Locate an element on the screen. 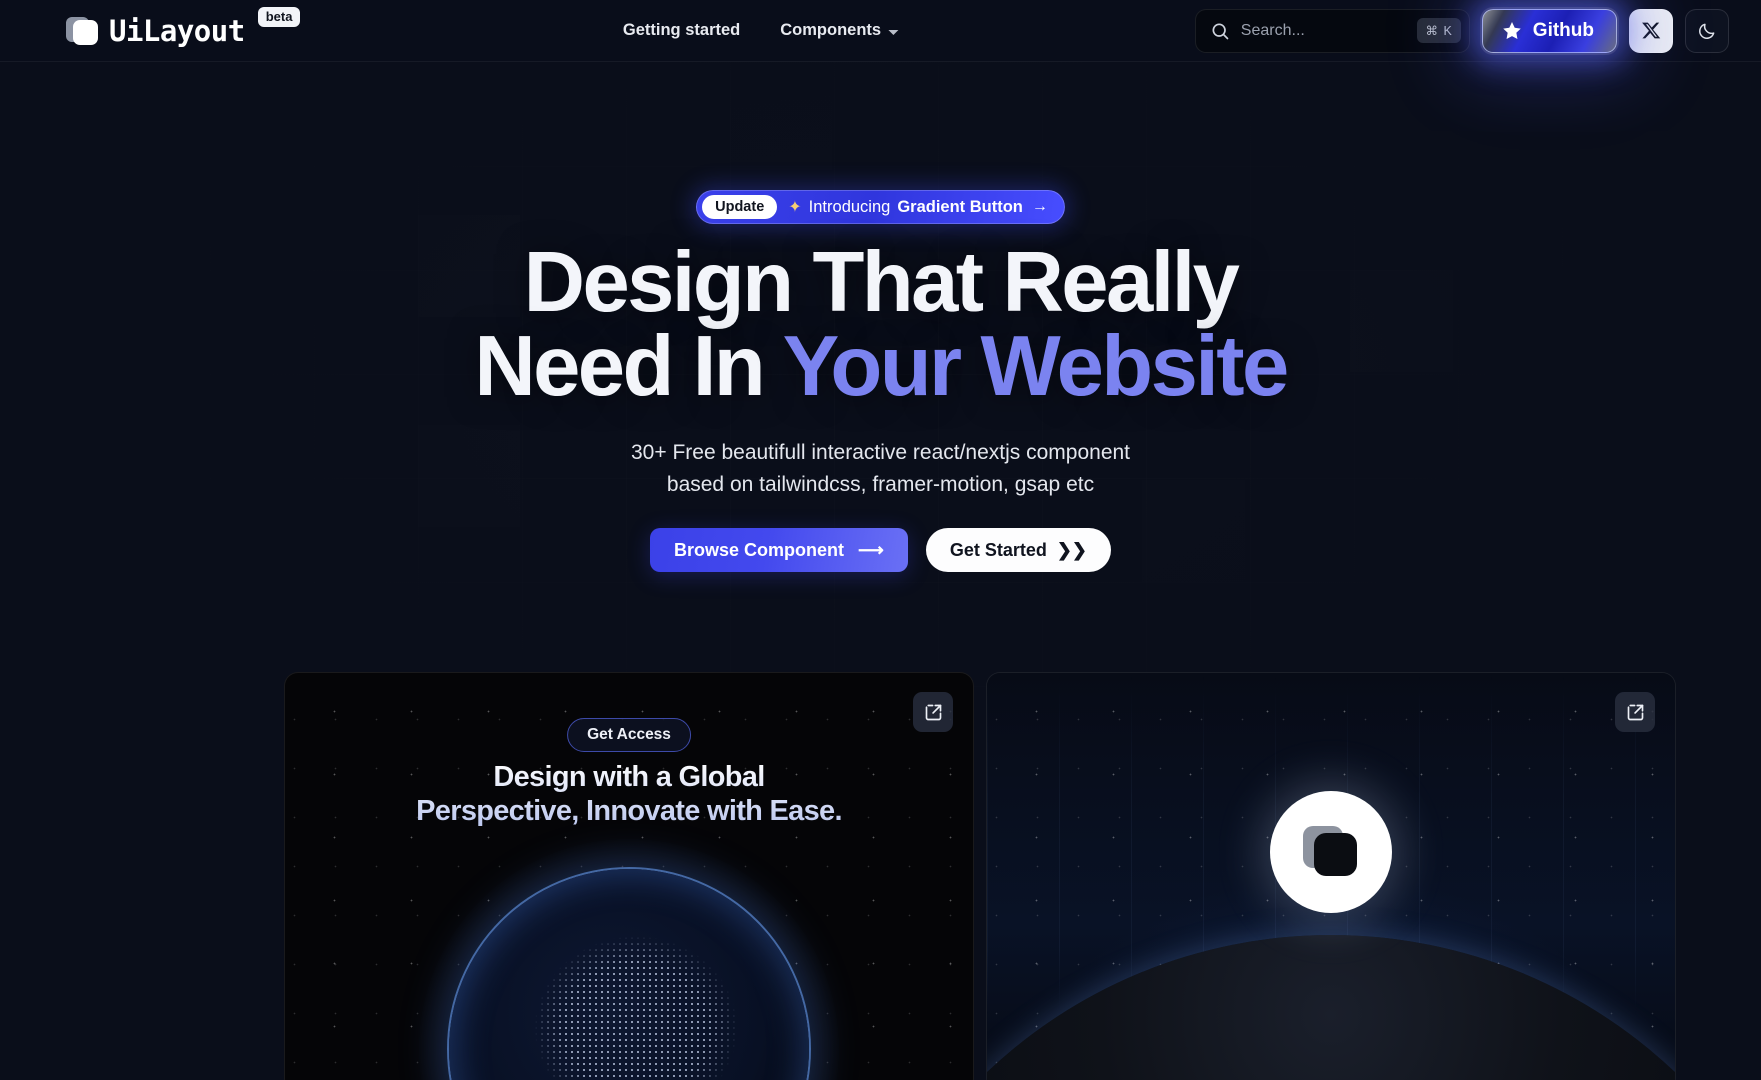 This screenshot has width=1761, height=1080. nav-item-getting-started: Getting started is located at coordinates (681, 30).